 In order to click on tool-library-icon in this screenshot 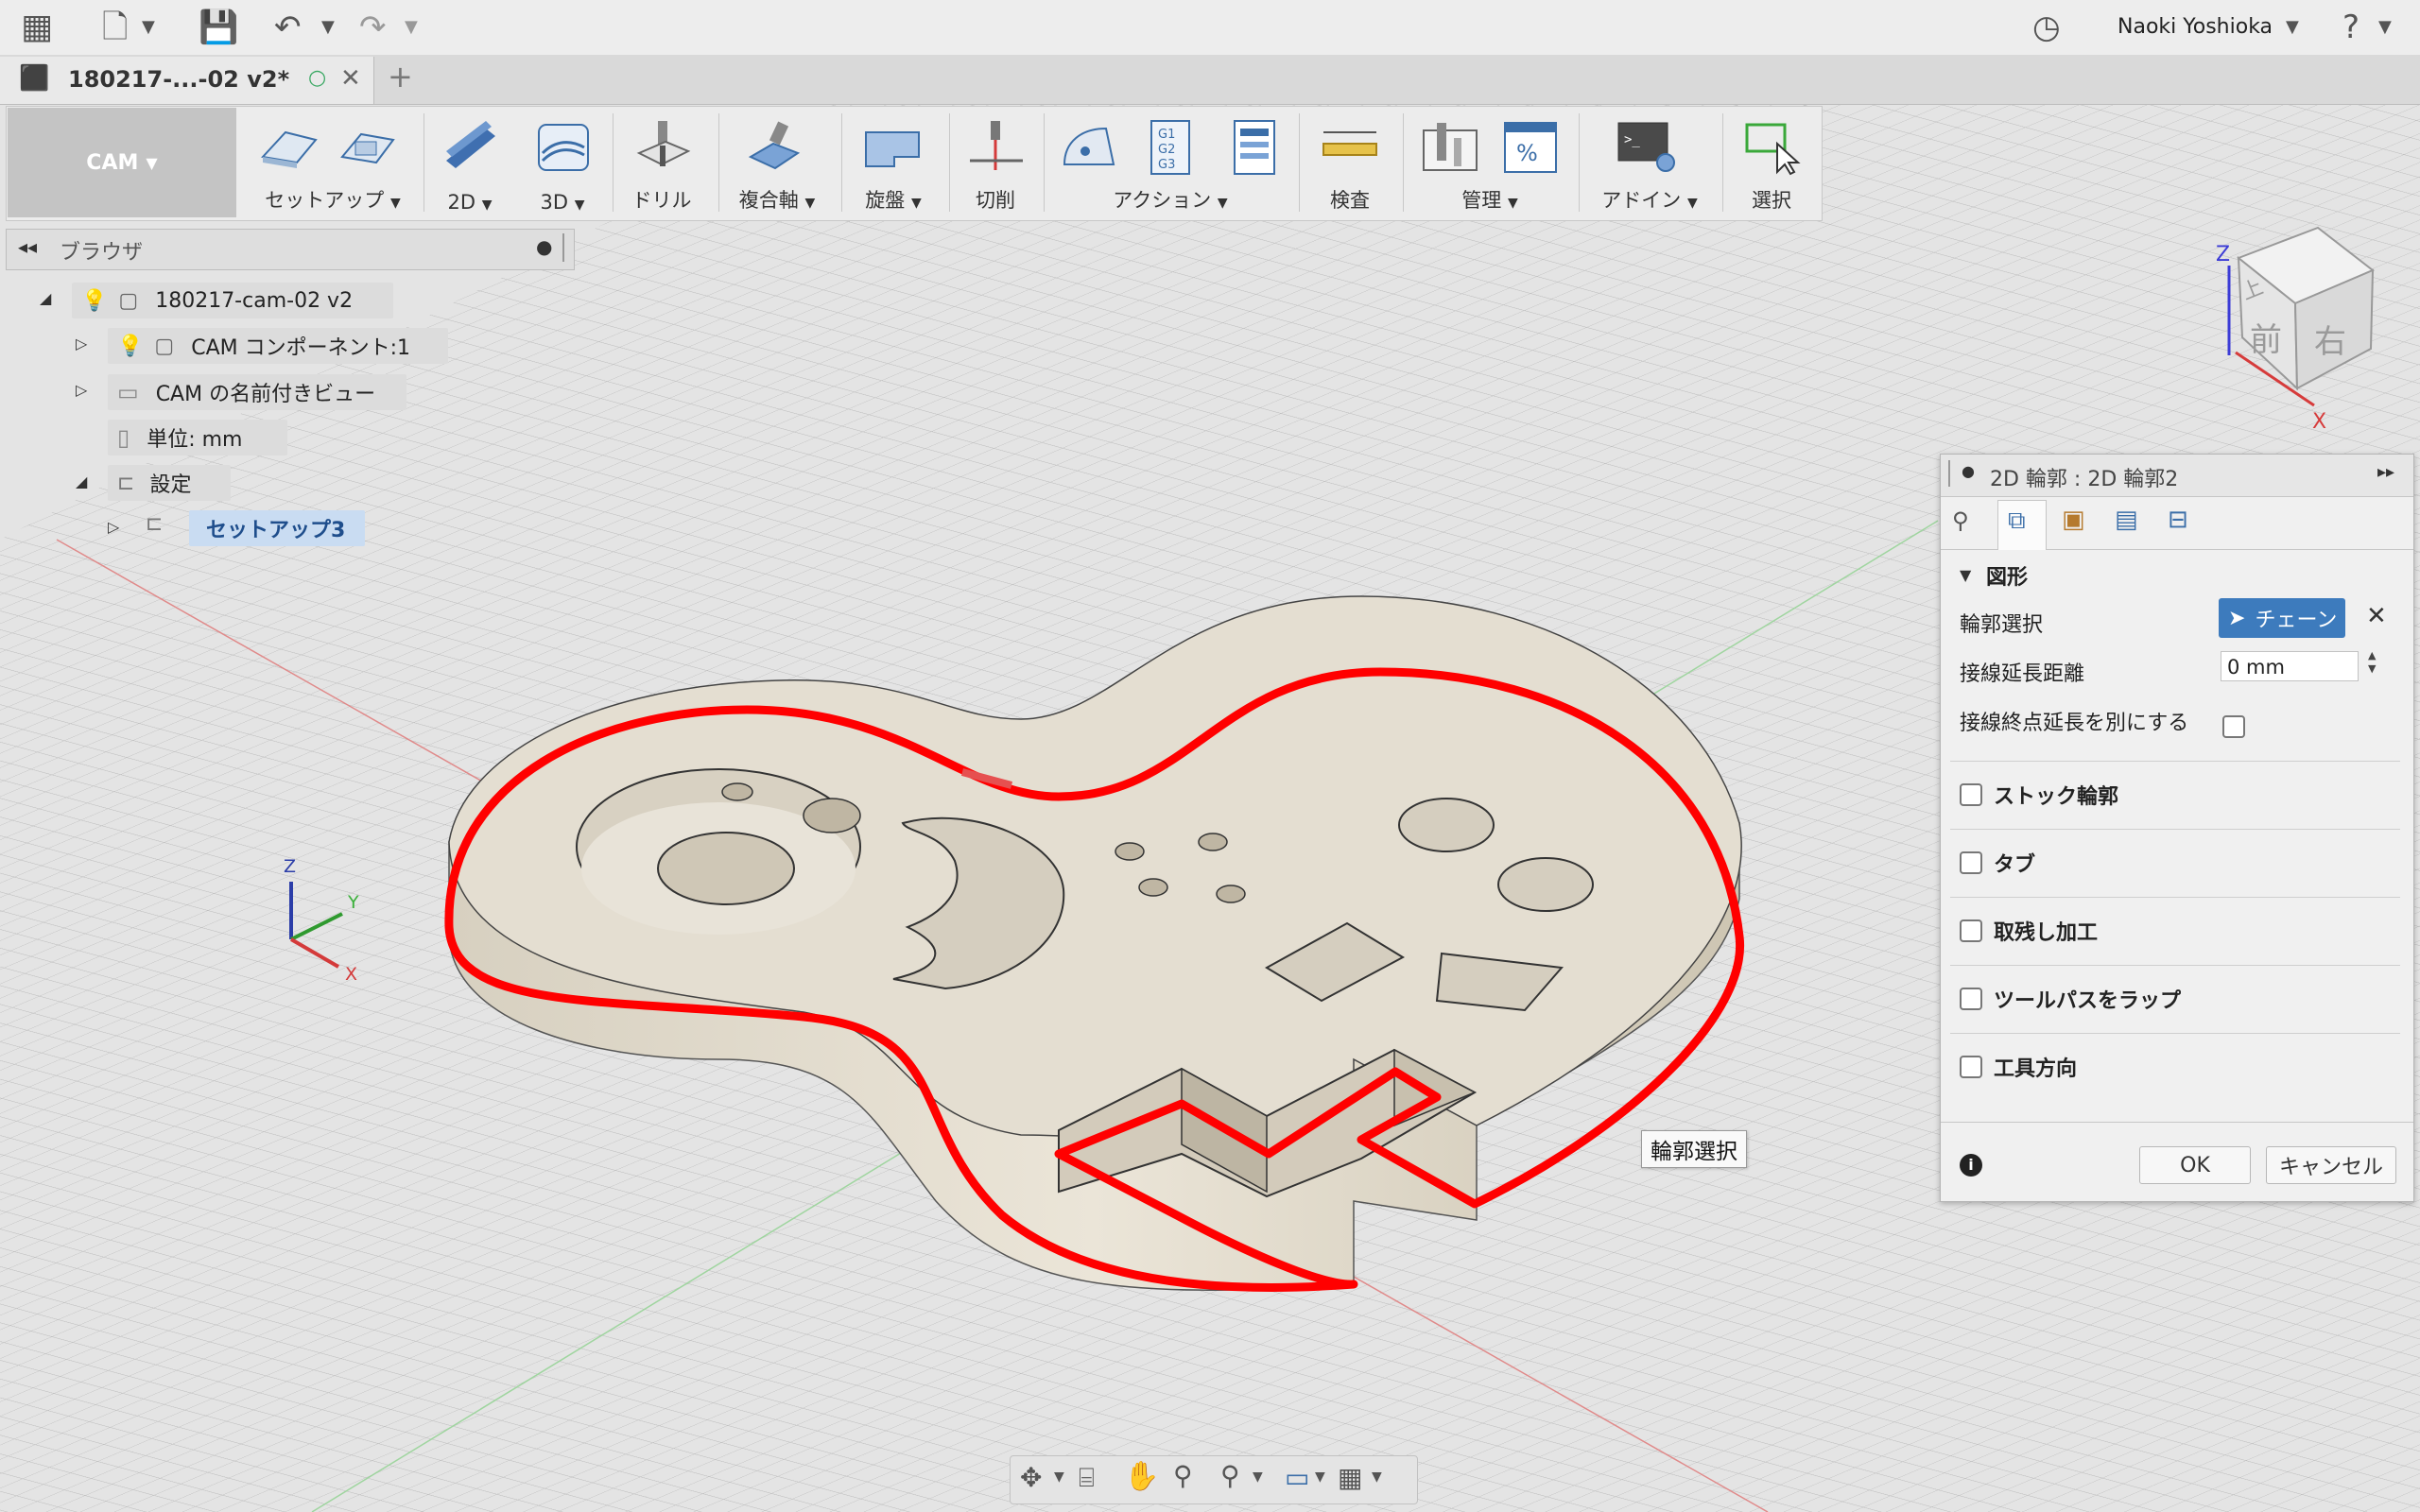, I will do `click(1450, 147)`.